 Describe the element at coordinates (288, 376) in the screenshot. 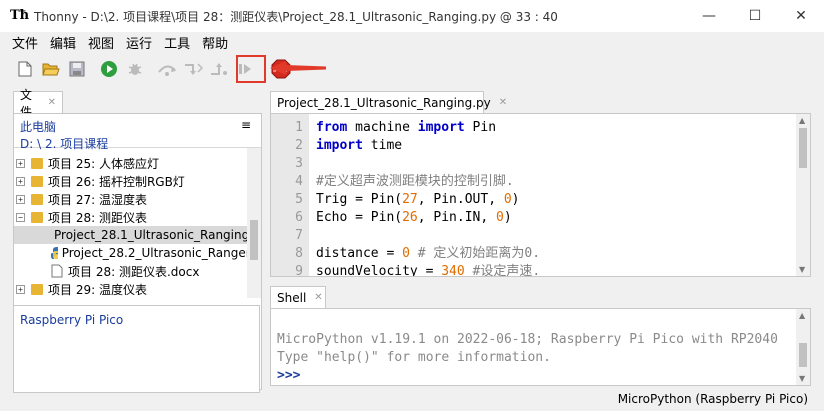

I see `shell-prompt: >>>` at that location.